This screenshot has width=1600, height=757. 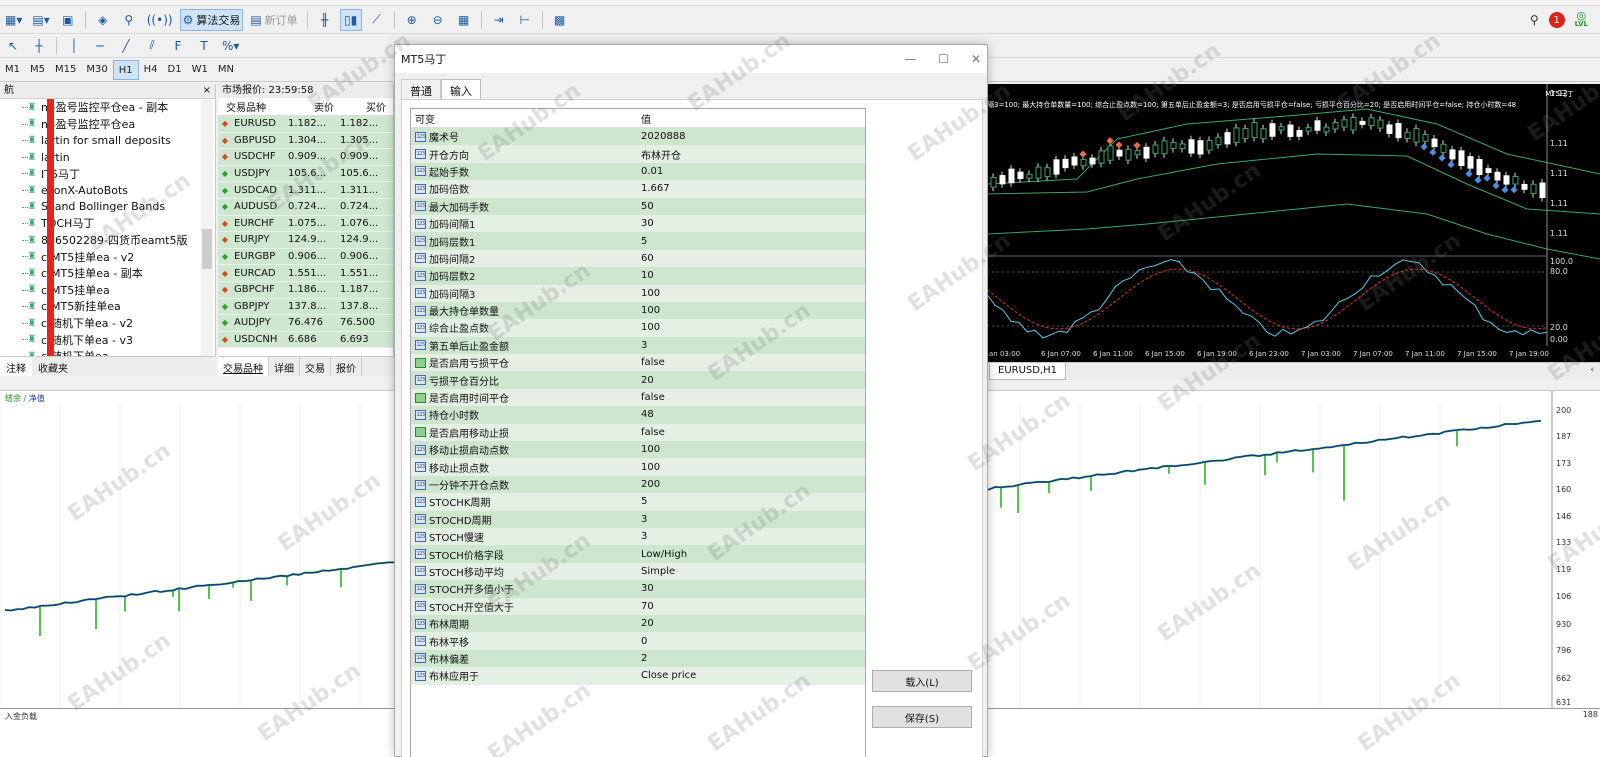 What do you see at coordinates (175, 70) in the screenshot?
I see `timeframe-d1: D1` at bounding box center [175, 70].